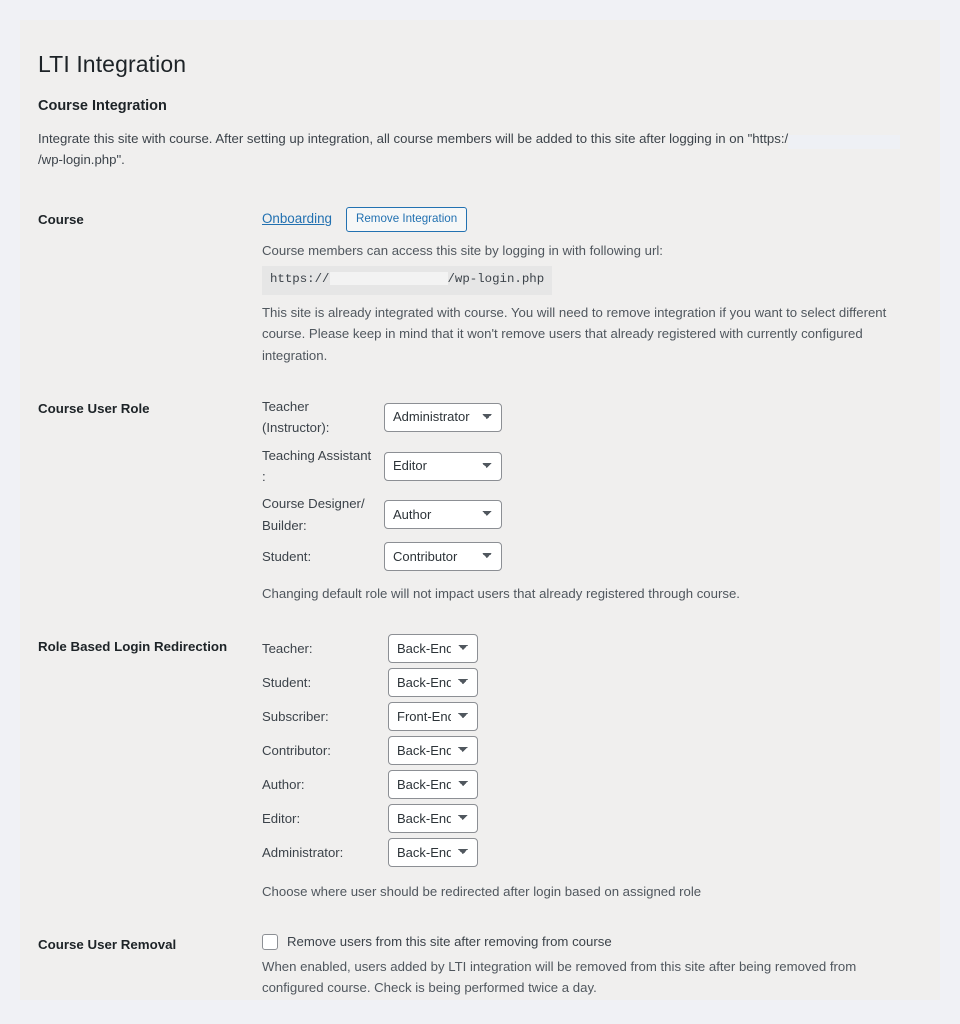  I want to click on role-label-teaching-assistant: Teaching Assistant :, so click(317, 466).